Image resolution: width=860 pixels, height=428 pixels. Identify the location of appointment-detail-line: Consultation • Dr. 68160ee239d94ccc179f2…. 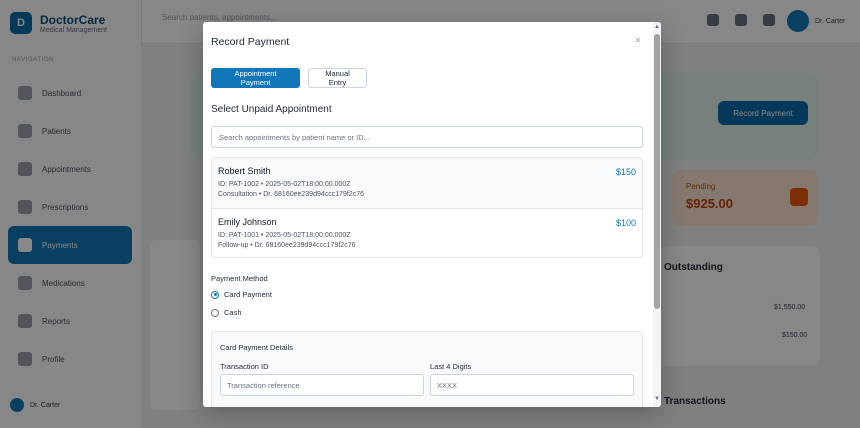
(291, 194).